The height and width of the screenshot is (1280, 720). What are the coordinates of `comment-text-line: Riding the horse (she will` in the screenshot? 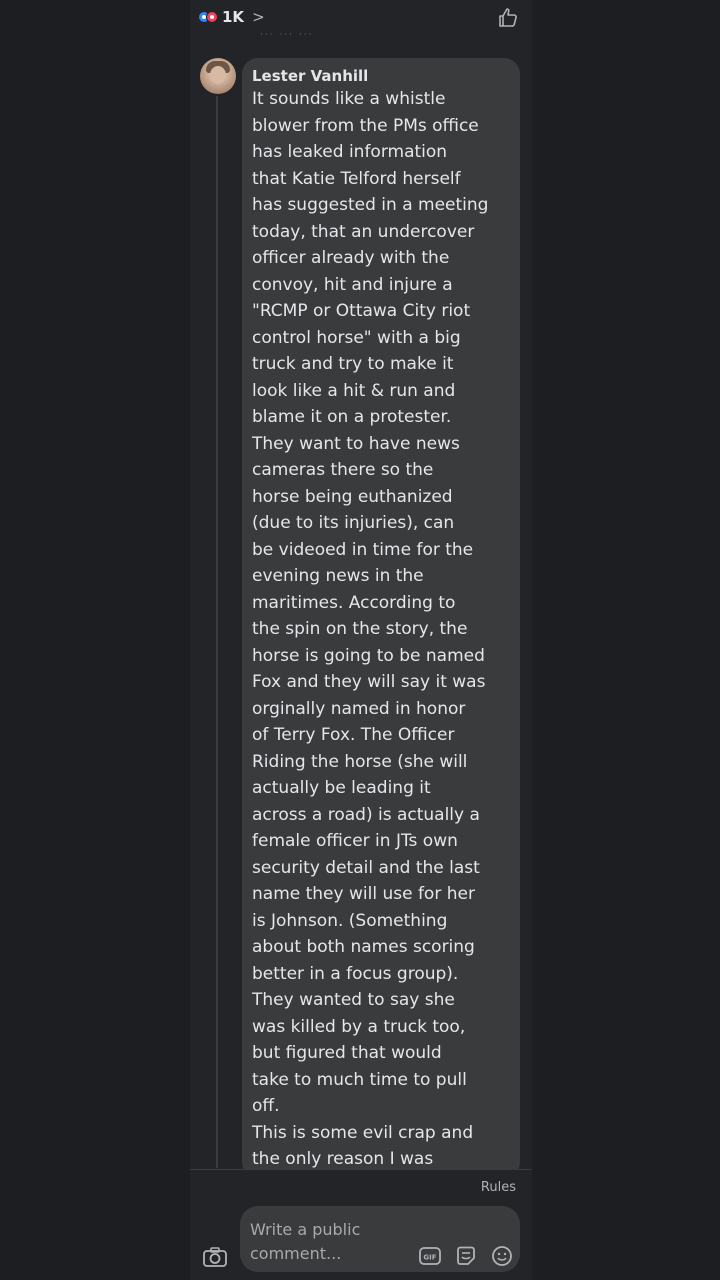 It's located at (360, 761).